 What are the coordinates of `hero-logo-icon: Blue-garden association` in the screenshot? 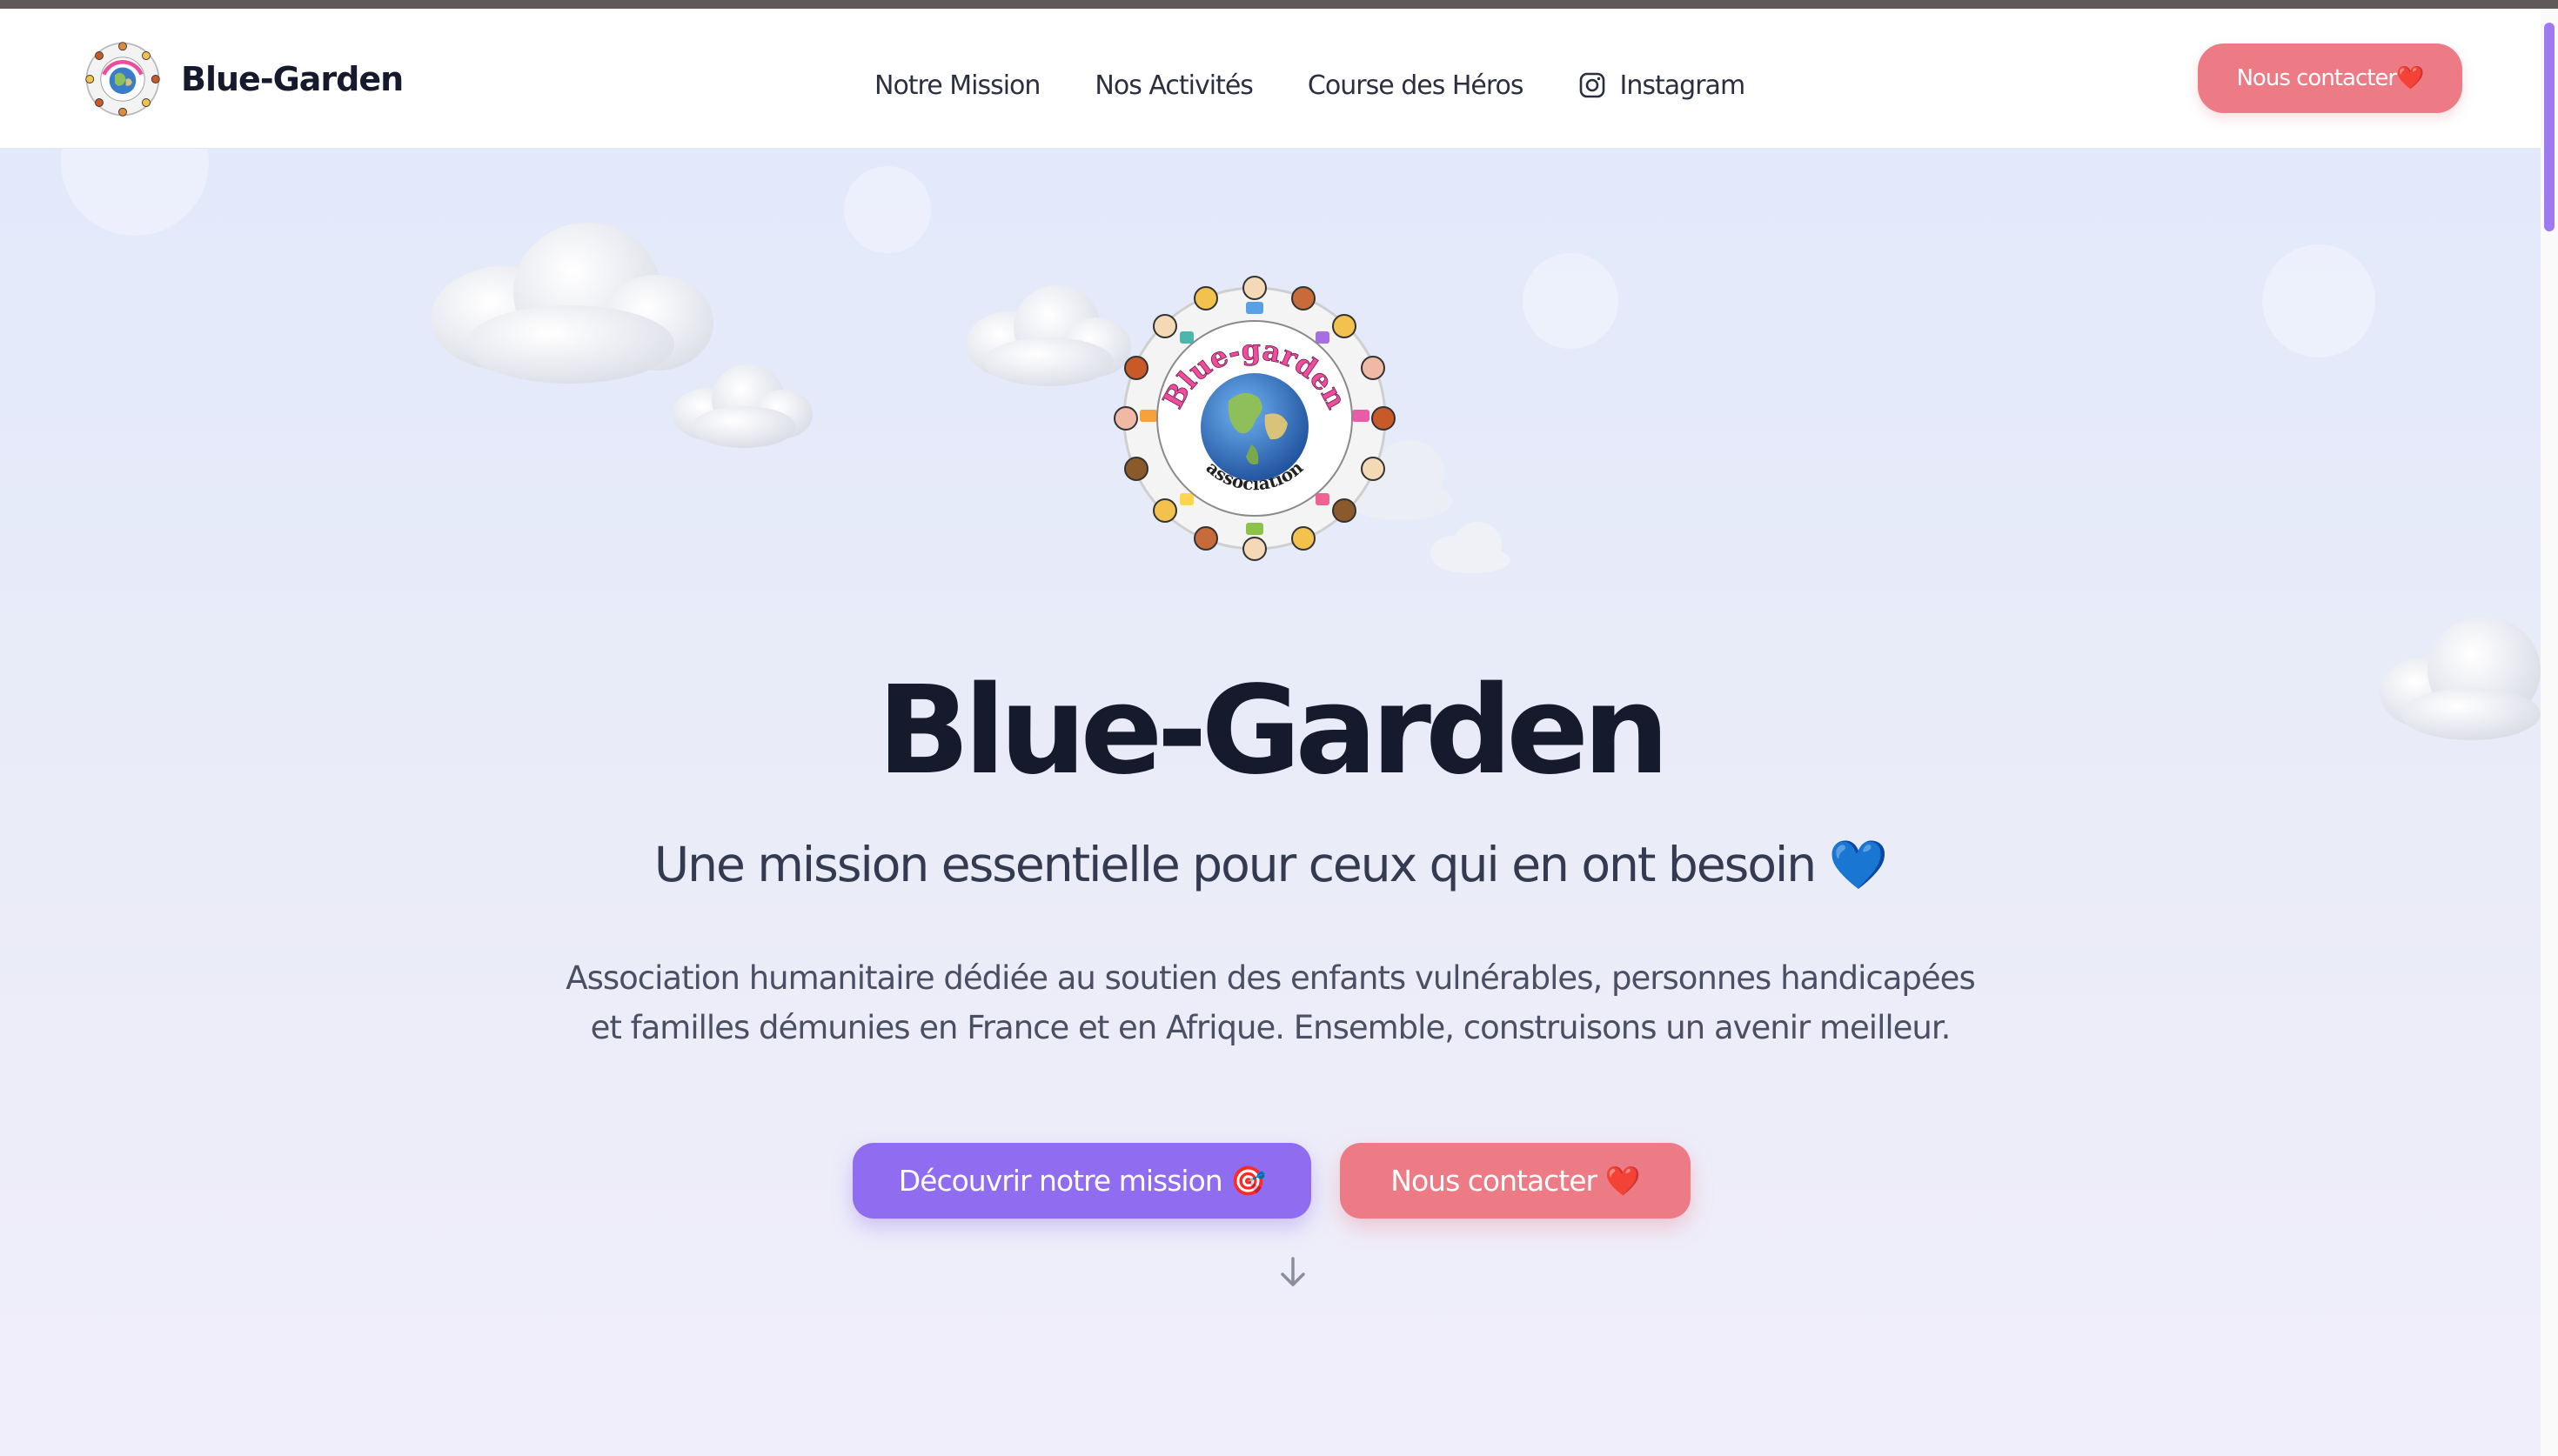 It's located at (1255, 418).